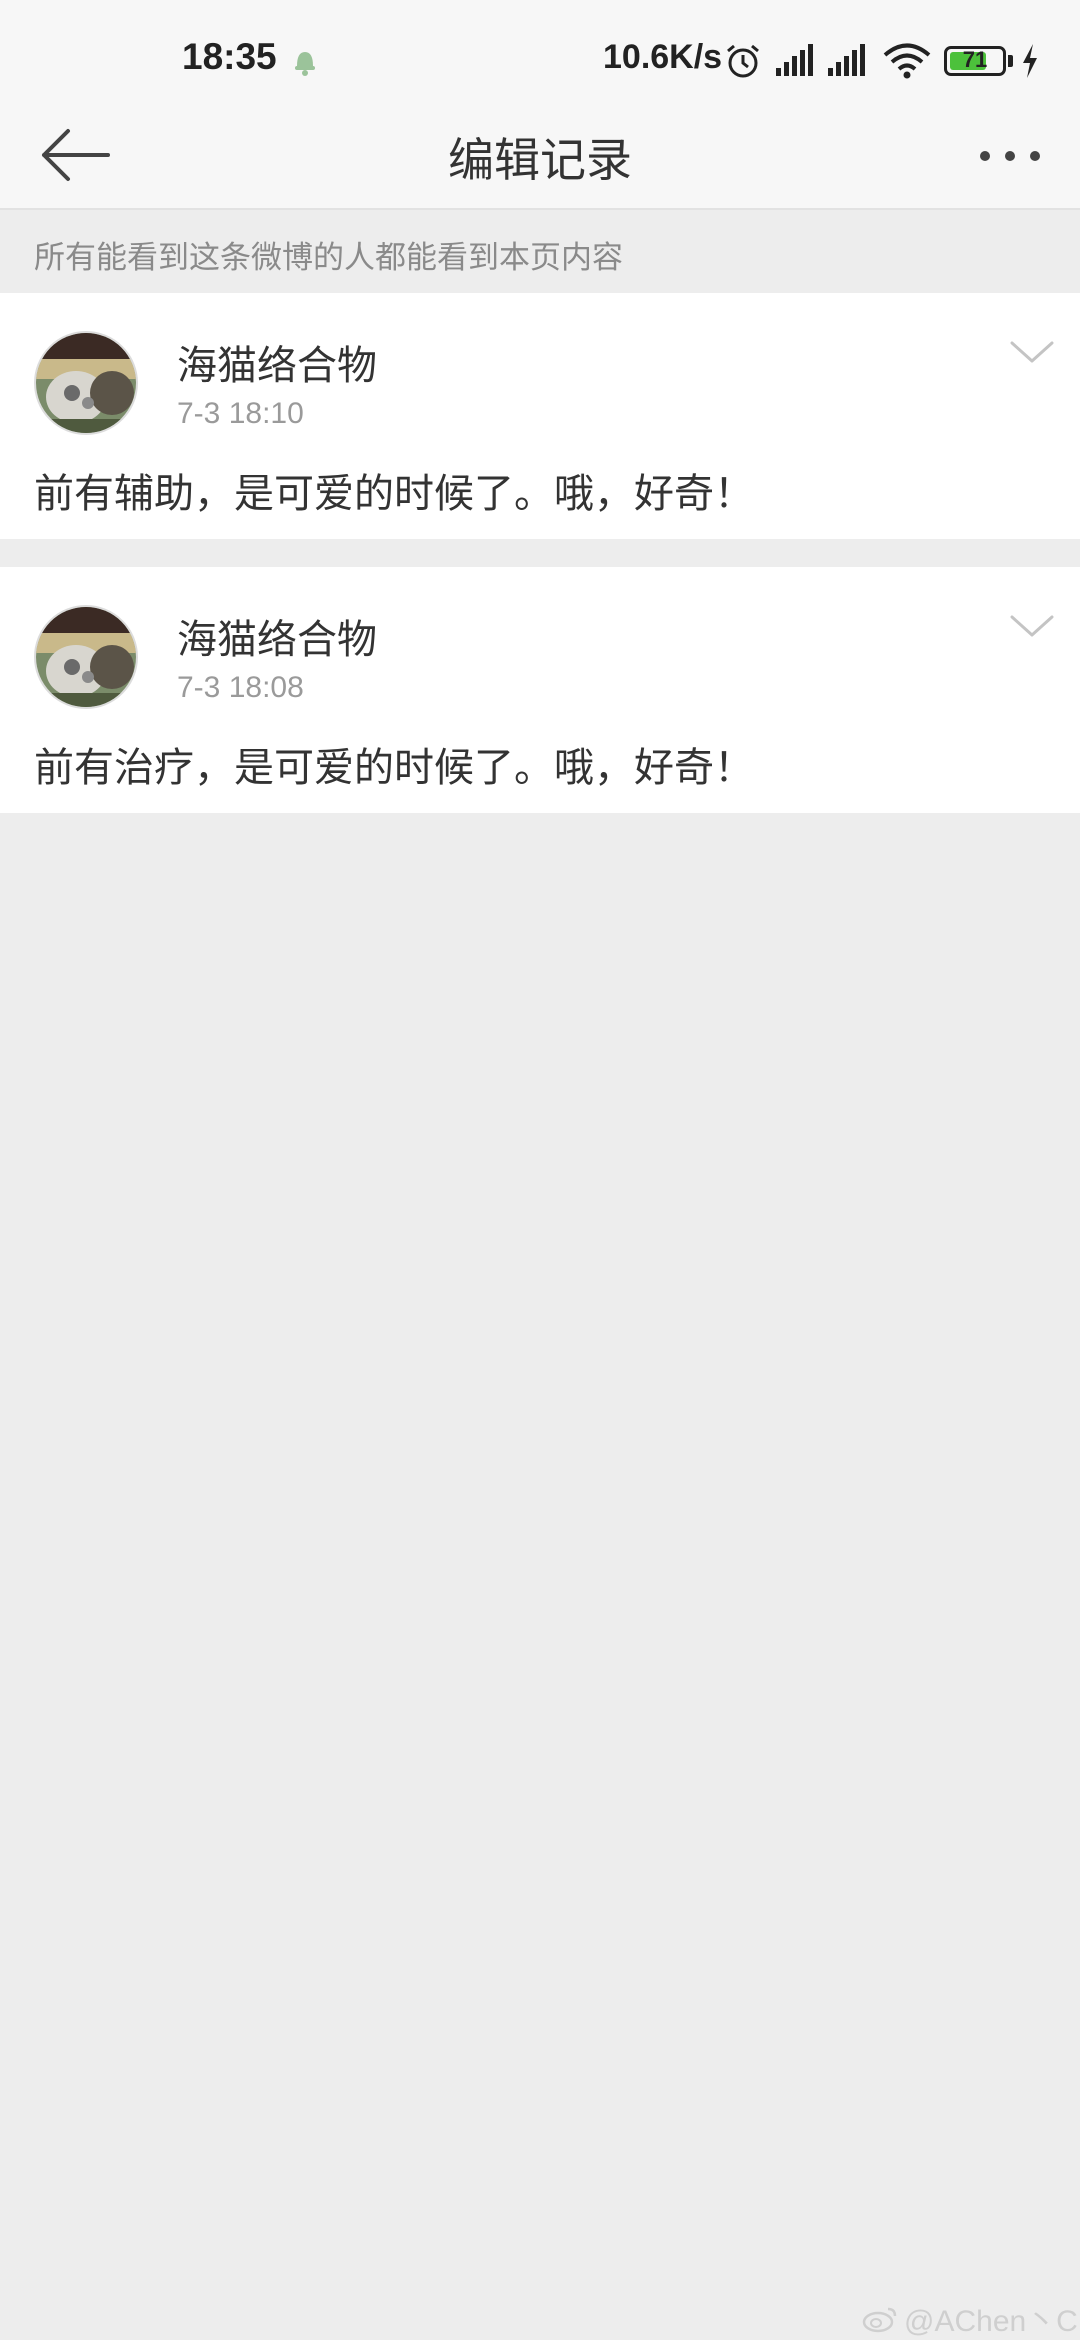 The width and height of the screenshot is (1080, 2340). What do you see at coordinates (1030, 61) in the screenshot?
I see `charging-icon` at bounding box center [1030, 61].